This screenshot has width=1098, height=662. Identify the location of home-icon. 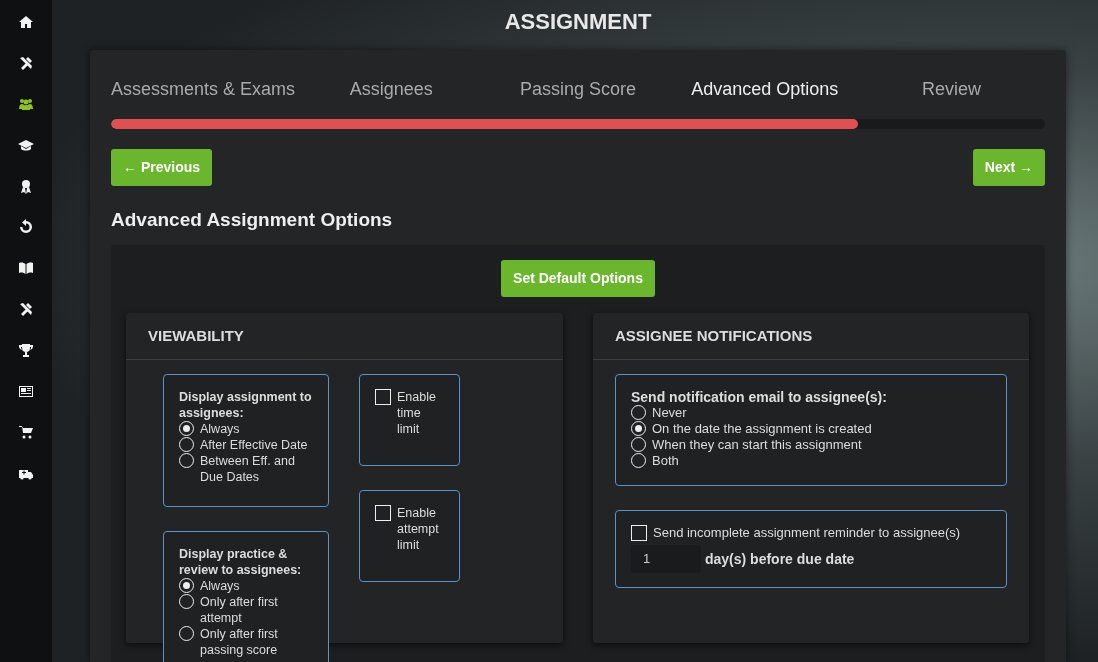
(26, 22).